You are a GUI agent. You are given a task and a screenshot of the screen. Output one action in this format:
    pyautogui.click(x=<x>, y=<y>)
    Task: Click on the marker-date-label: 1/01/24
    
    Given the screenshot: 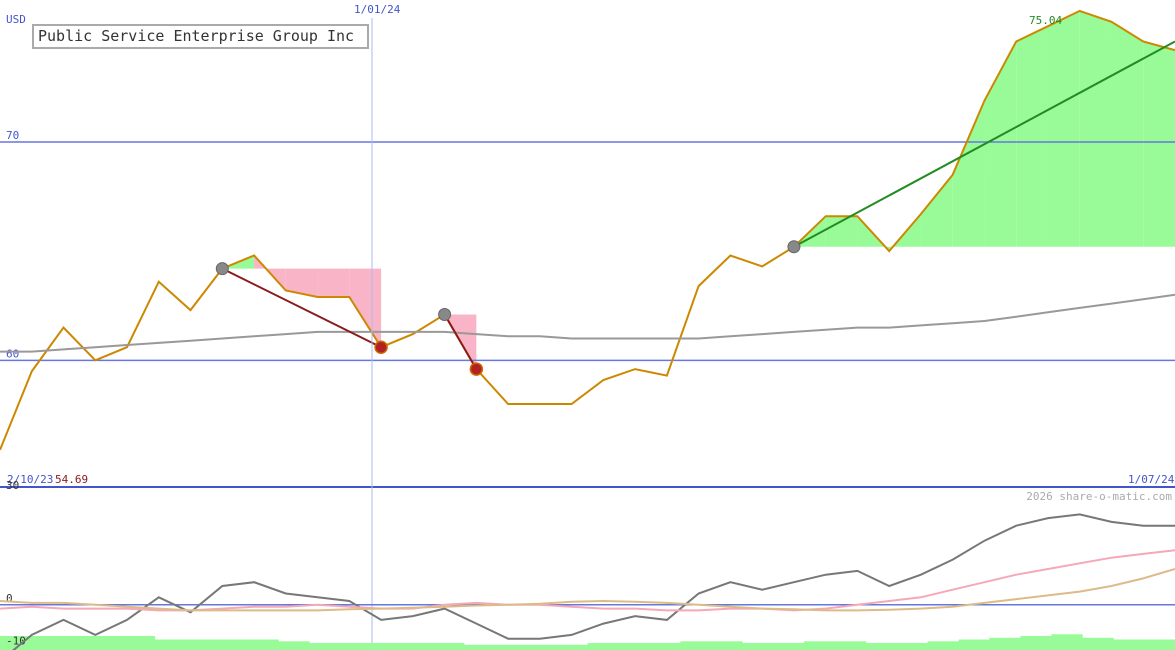 What is the action you would take?
    pyautogui.click(x=377, y=9)
    